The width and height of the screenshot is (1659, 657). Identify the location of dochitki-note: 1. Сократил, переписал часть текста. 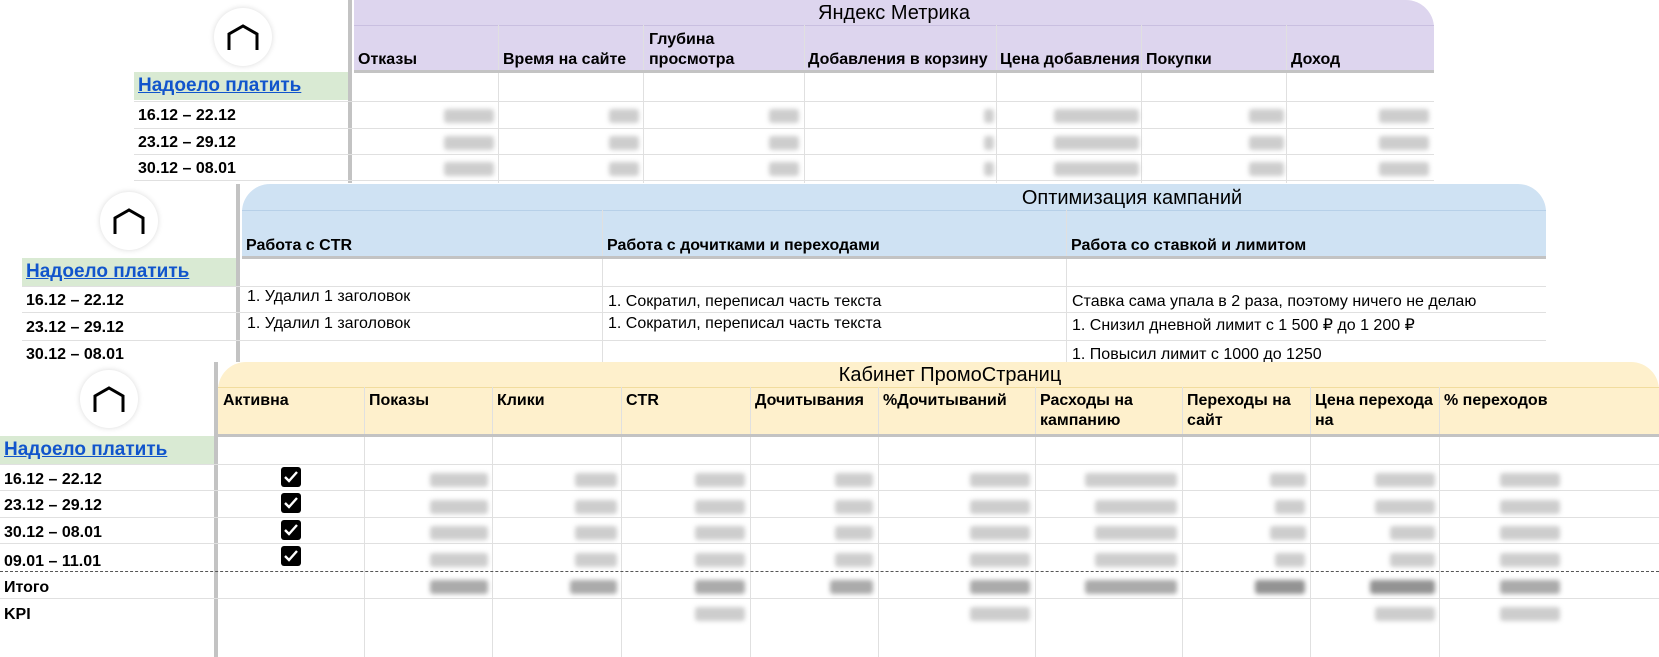
(745, 323).